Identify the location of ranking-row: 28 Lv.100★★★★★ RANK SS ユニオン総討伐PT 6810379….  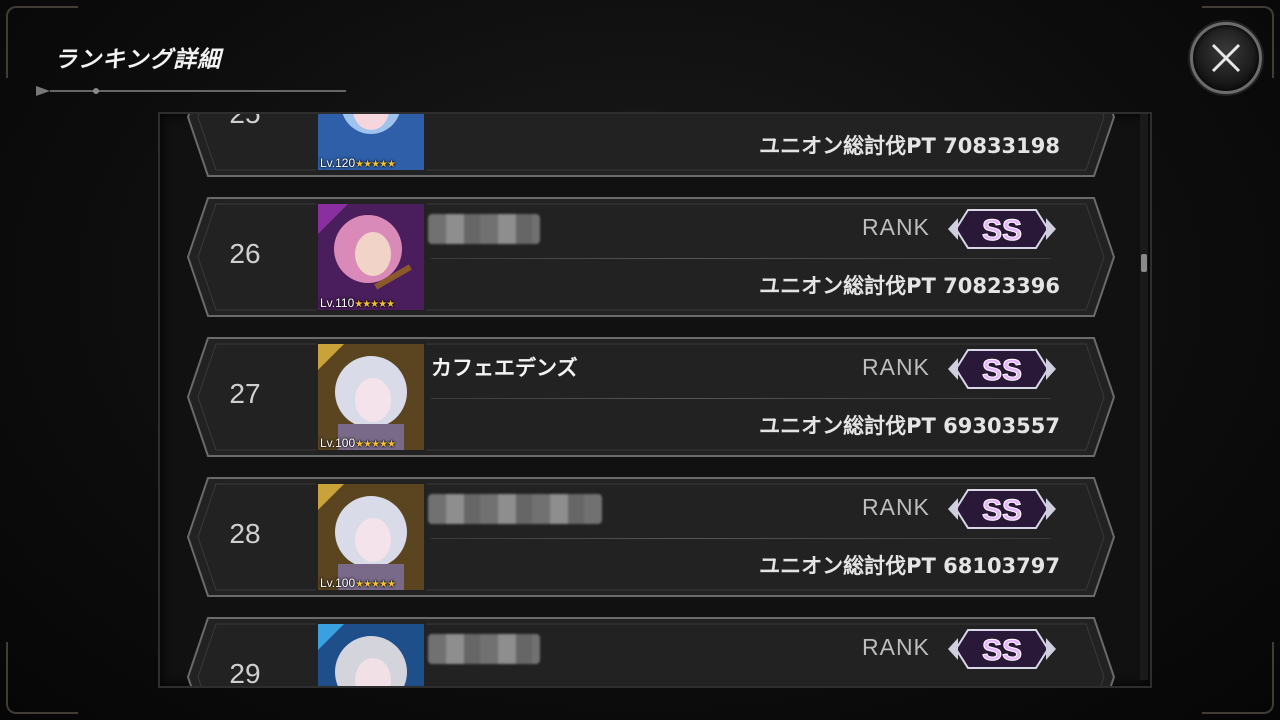
(651, 537).